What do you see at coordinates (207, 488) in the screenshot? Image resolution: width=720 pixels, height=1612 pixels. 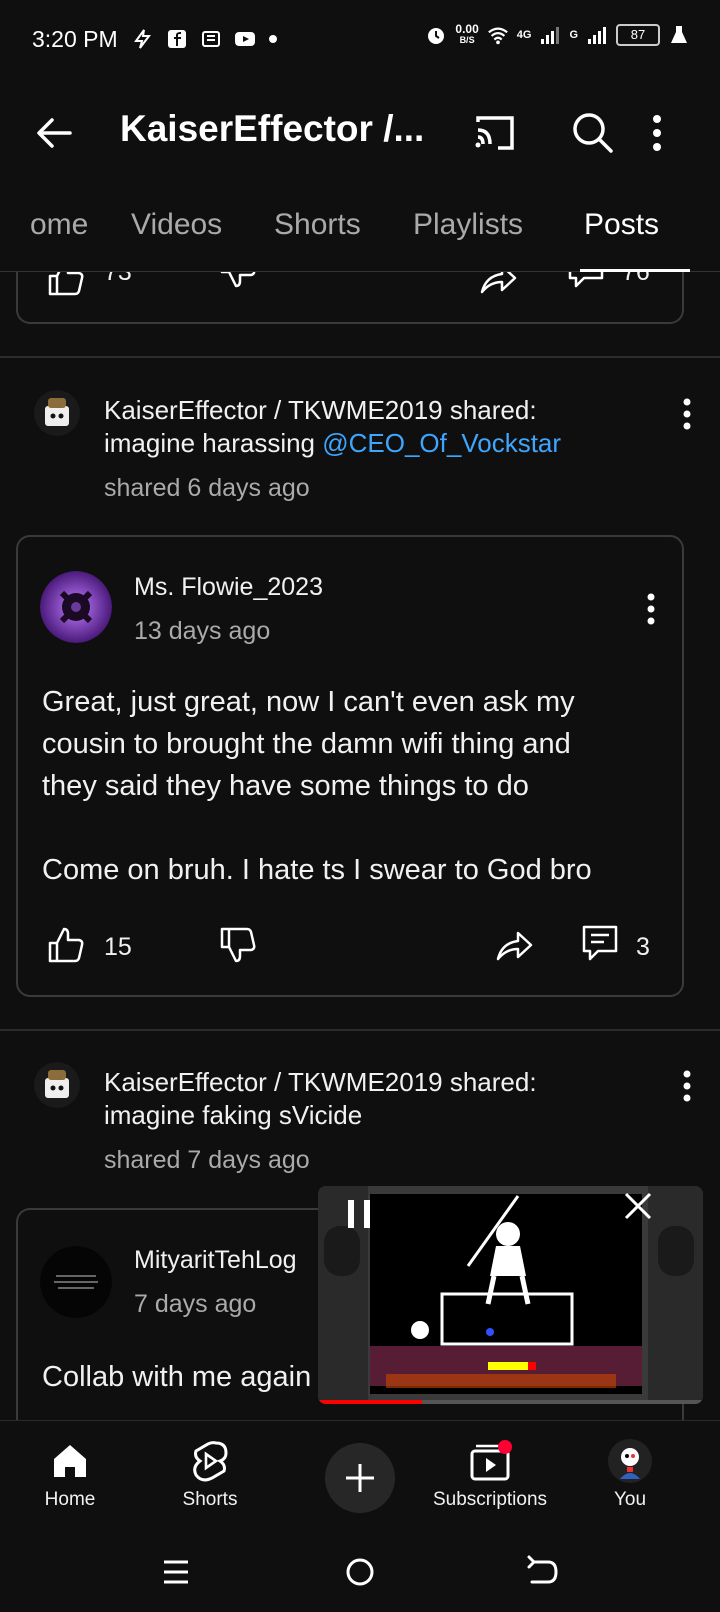 I see `shared-time: shared 6 days ago` at bounding box center [207, 488].